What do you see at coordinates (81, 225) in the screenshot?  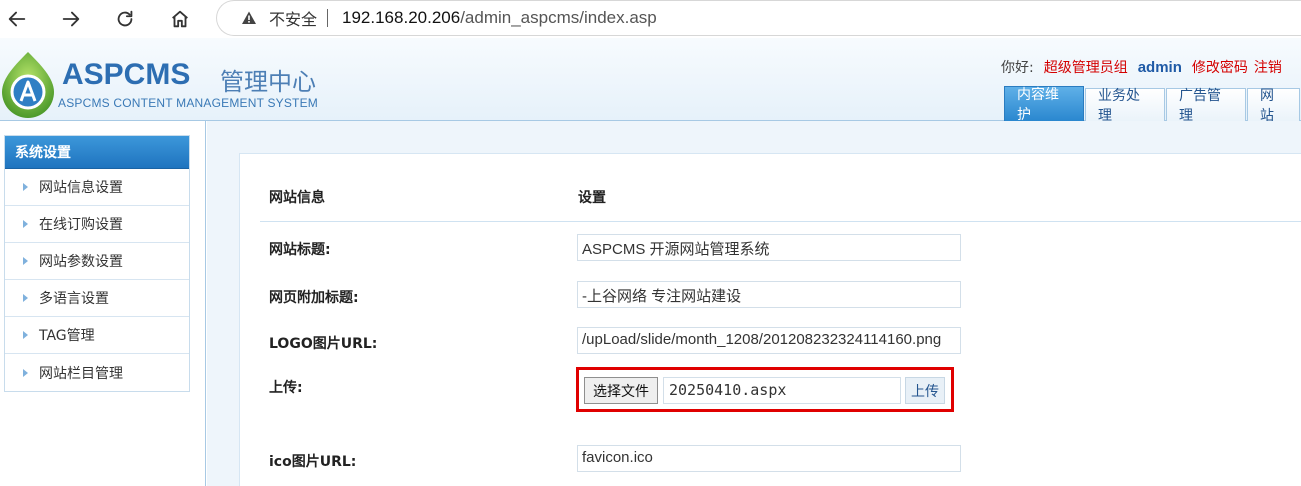 I see `sidebar-item-label: 在线订购设置` at bounding box center [81, 225].